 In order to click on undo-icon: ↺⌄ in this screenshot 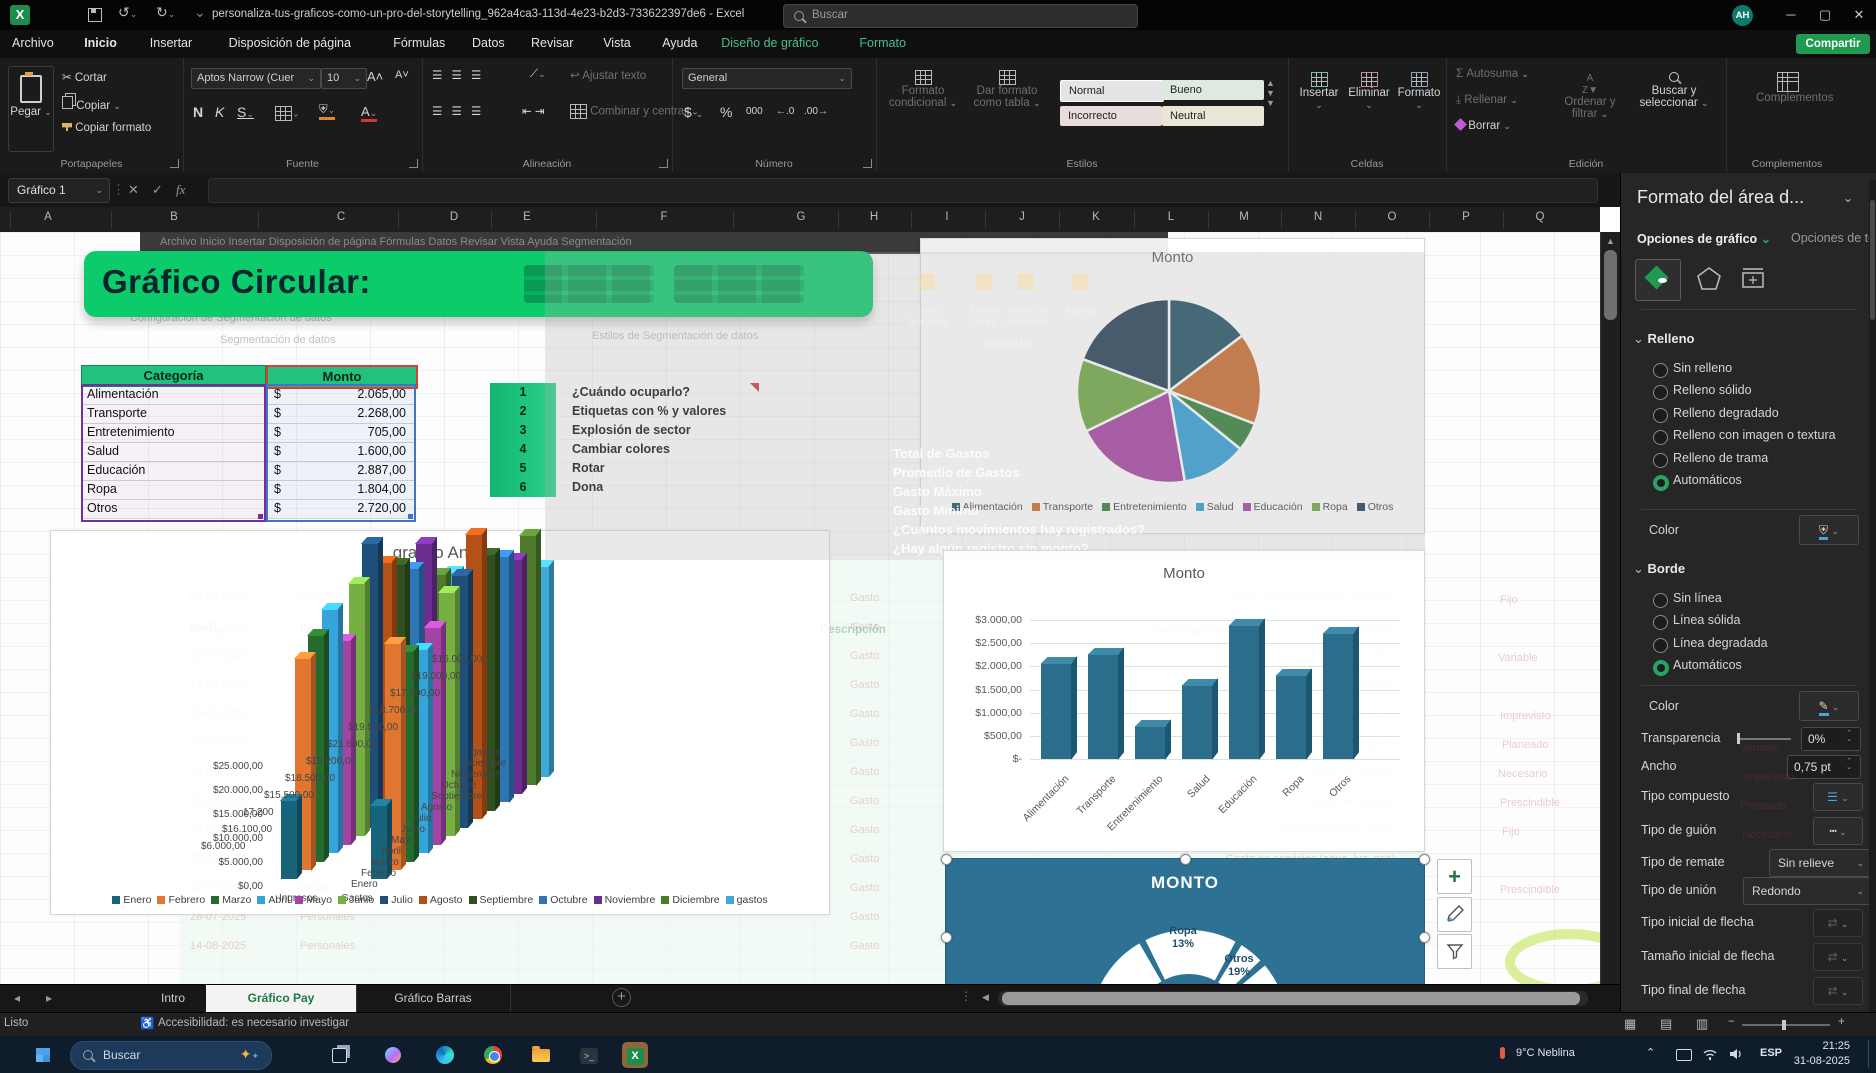, I will do `click(127, 12)`.